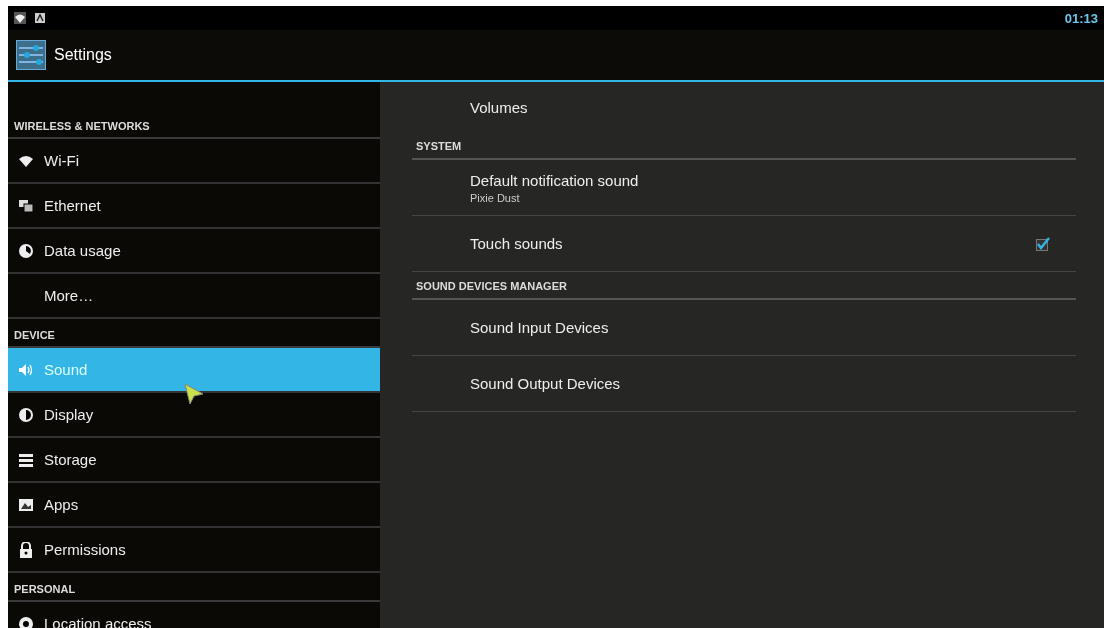 The image size is (1110, 628). I want to click on sidebar-item: Apps, so click(194, 505).